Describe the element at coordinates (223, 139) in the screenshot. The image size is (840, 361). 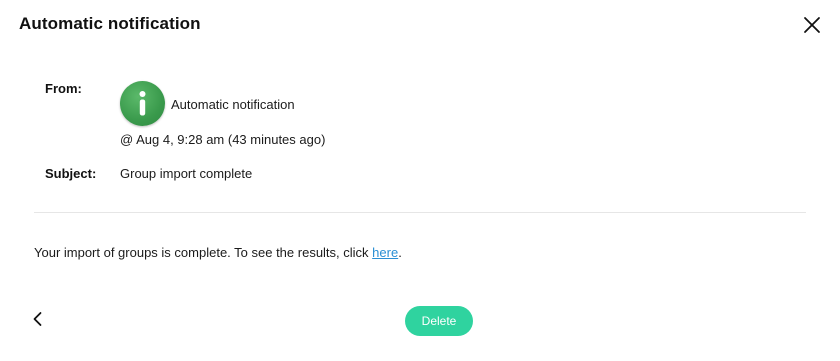
I see `message-timestamp: @ Aug 4, 9:28 am (43 minutes ago)` at that location.